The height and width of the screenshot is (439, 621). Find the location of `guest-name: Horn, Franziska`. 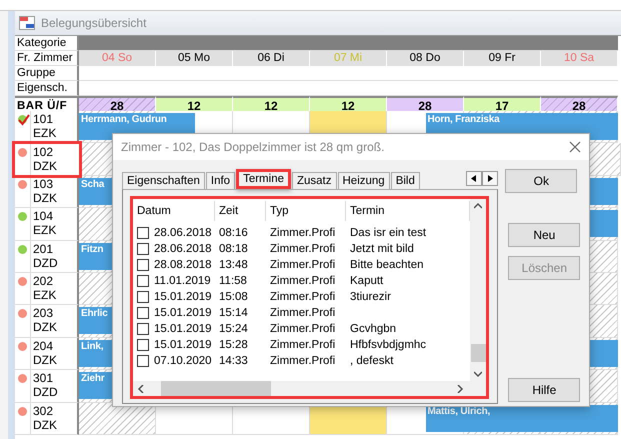

guest-name: Horn, Franziska is located at coordinates (464, 119).